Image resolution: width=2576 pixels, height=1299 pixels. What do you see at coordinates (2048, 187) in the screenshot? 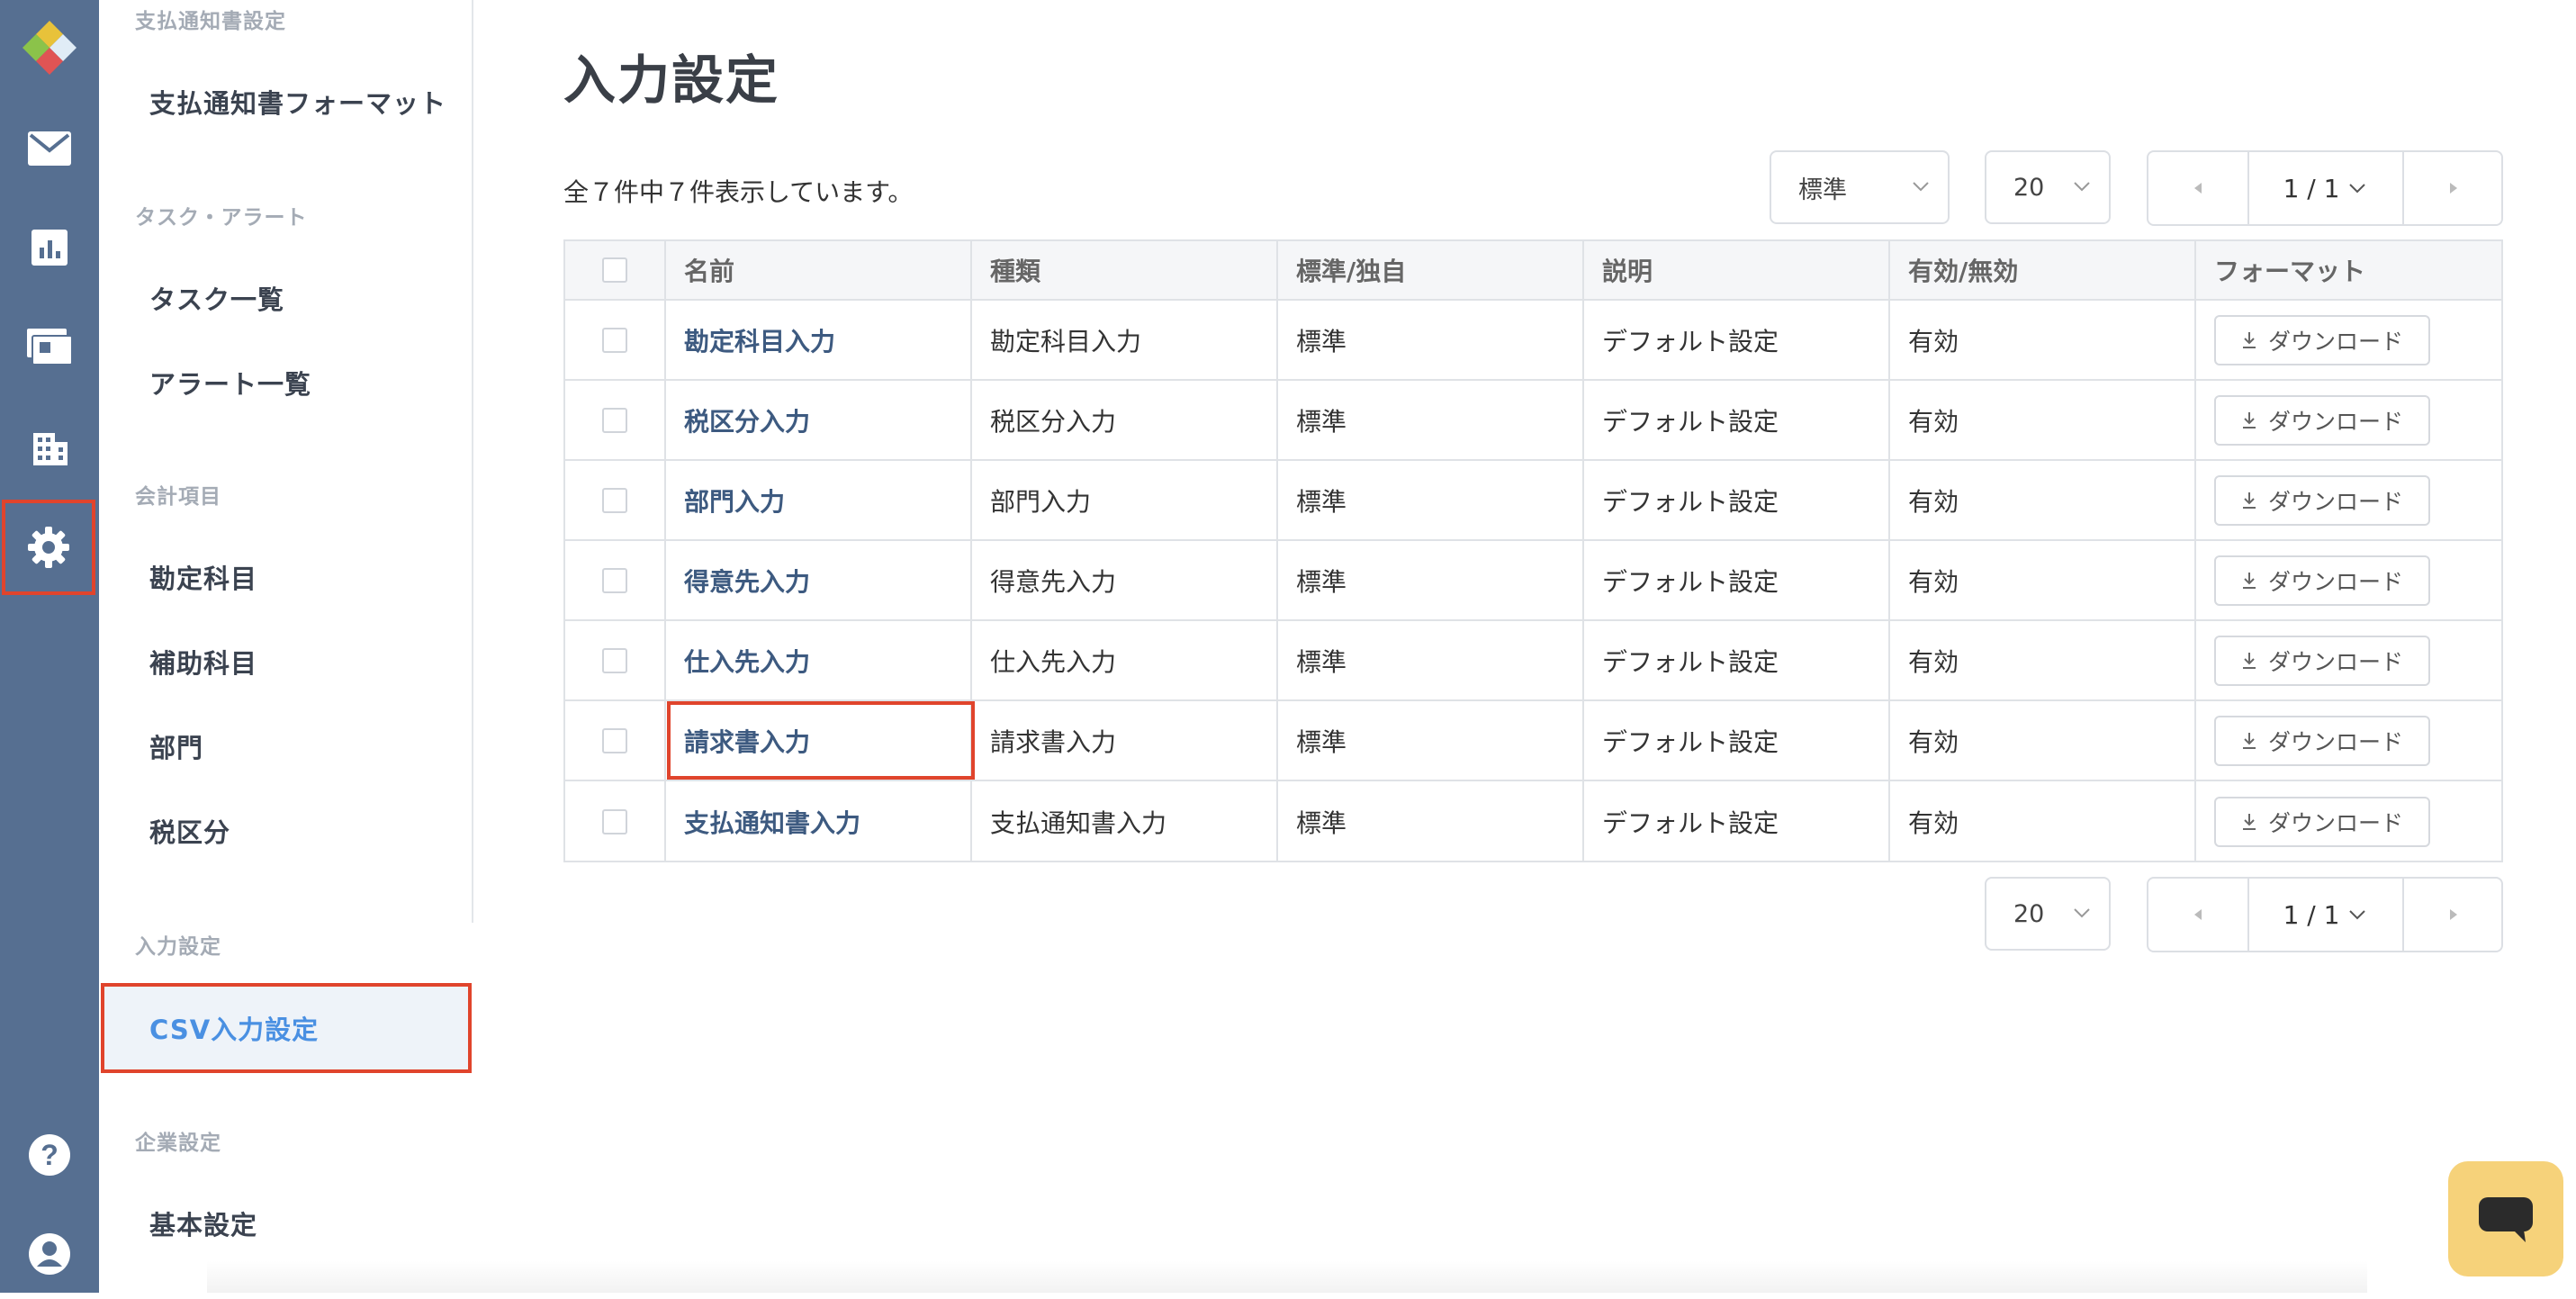
I see `per-page-select-top: 20` at bounding box center [2048, 187].